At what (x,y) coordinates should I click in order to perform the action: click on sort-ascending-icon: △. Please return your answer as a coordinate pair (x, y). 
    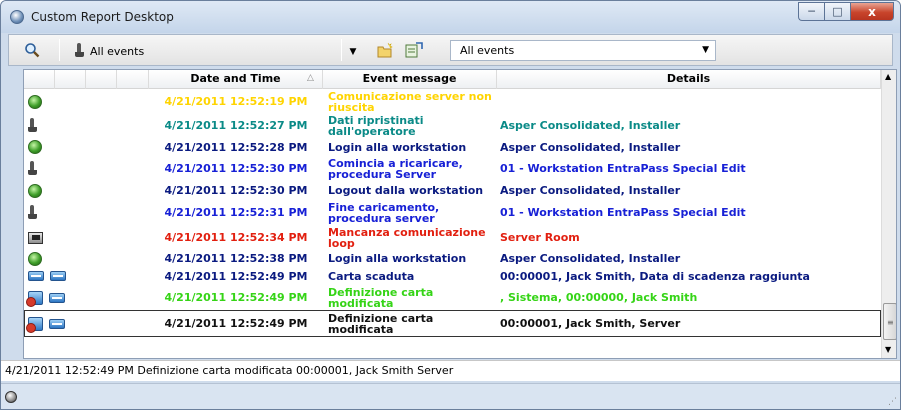
    Looking at the image, I should click on (310, 78).